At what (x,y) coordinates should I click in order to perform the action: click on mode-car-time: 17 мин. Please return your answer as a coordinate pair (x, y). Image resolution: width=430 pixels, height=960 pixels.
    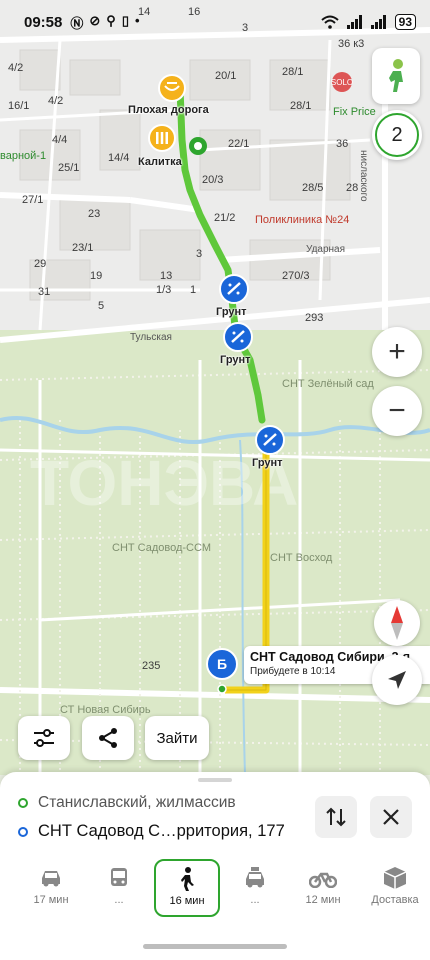
    Looking at the image, I should click on (51, 900).